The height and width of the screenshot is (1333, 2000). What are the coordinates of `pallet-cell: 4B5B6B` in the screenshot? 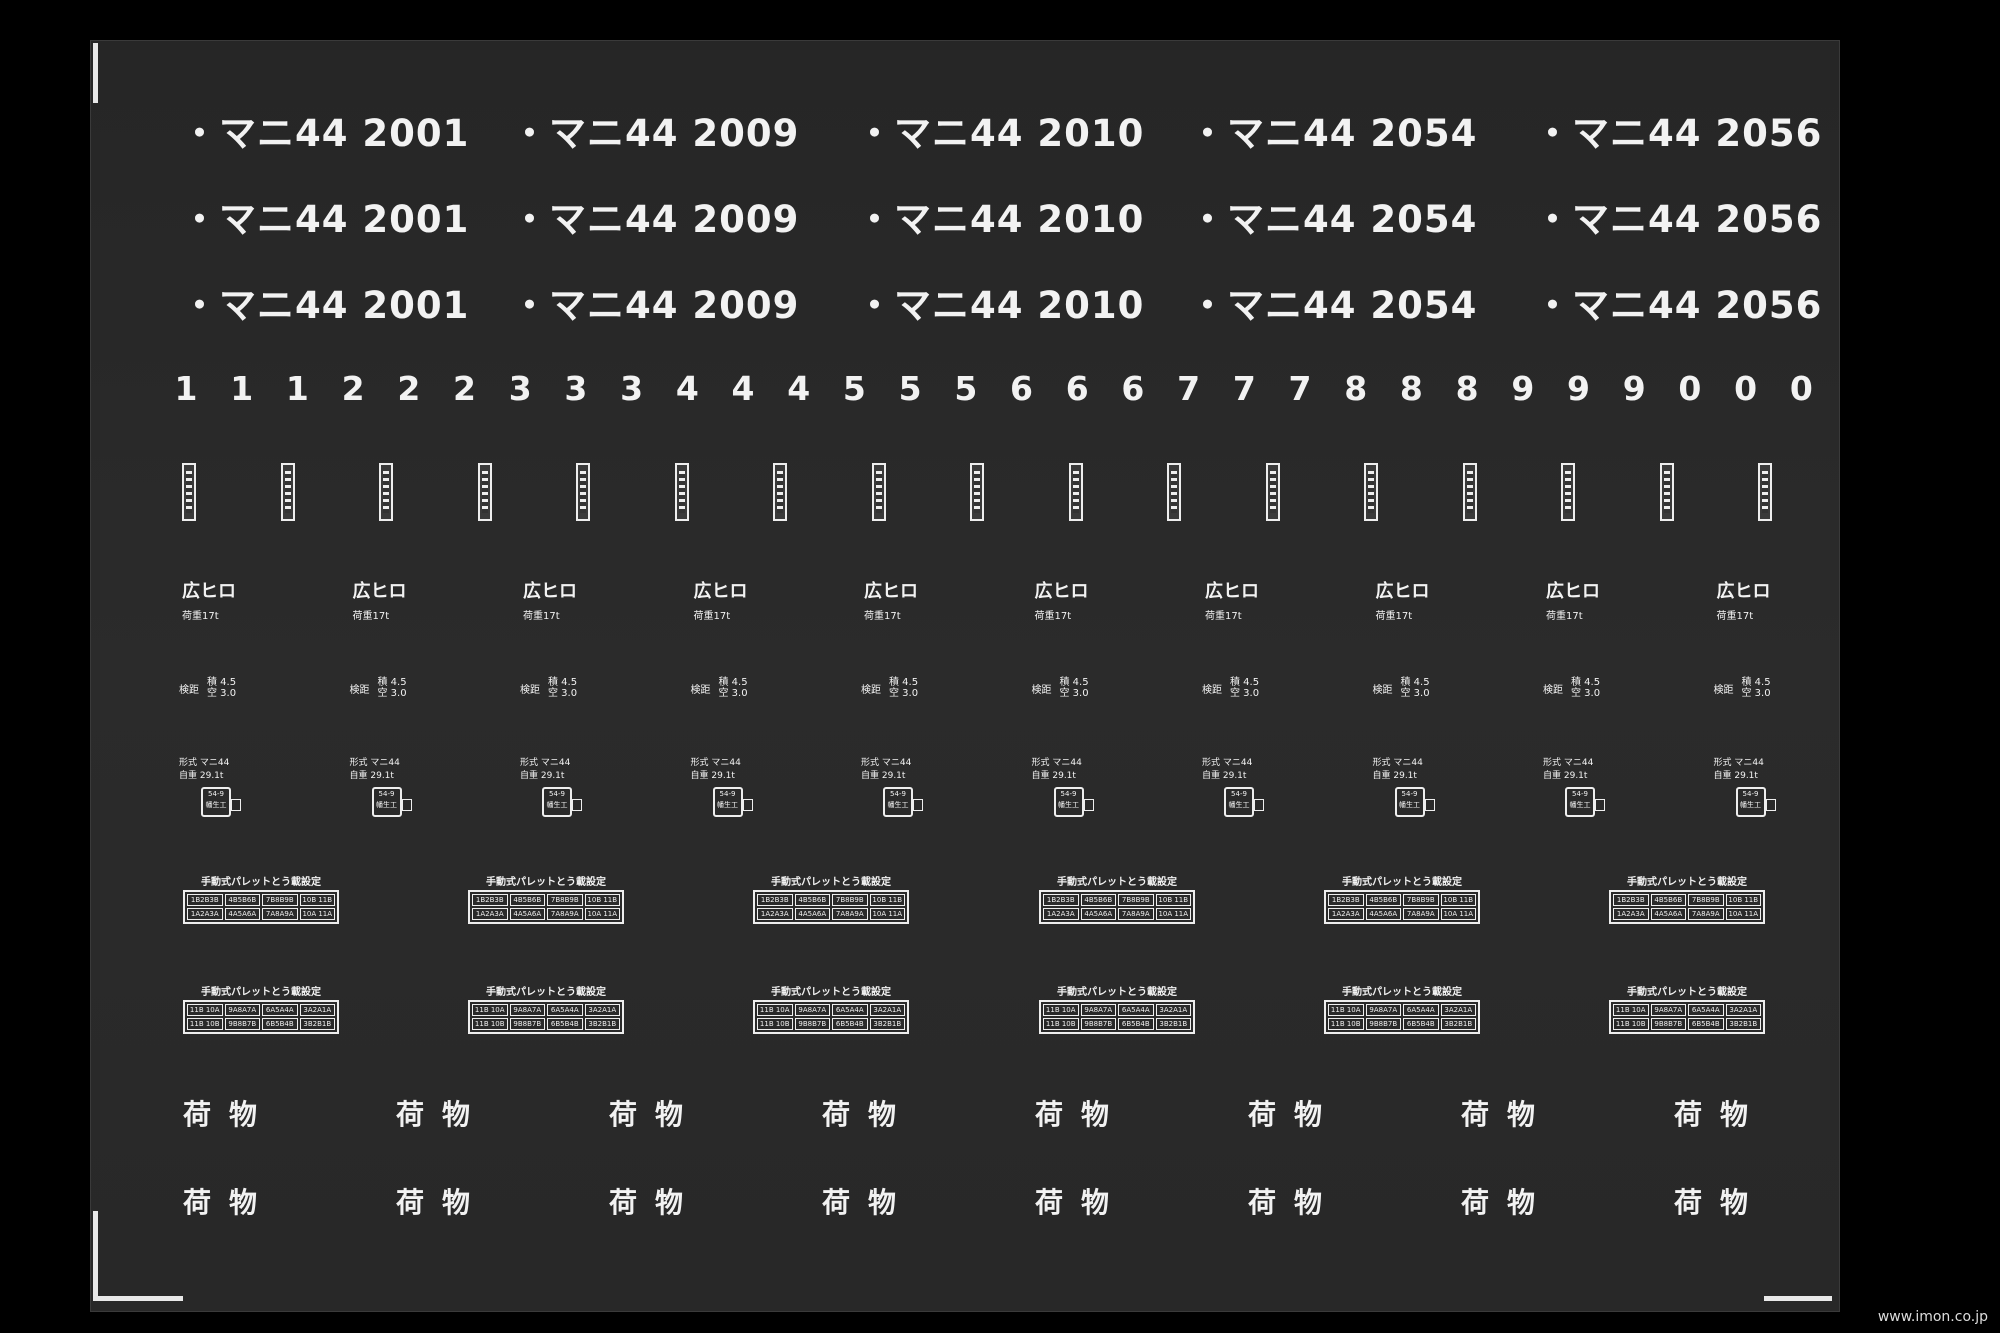 It's located at (1383, 900).